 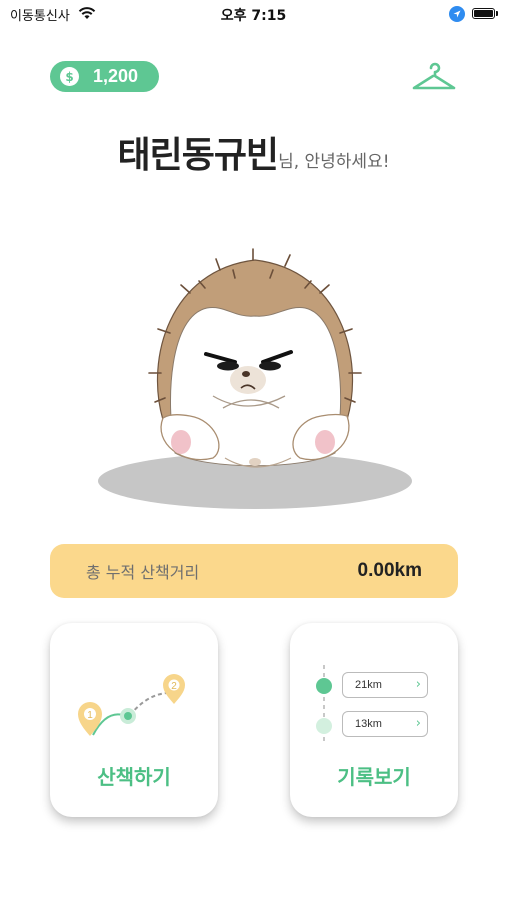 I want to click on coin-balance: $ 1,200, so click(x=104, y=76).